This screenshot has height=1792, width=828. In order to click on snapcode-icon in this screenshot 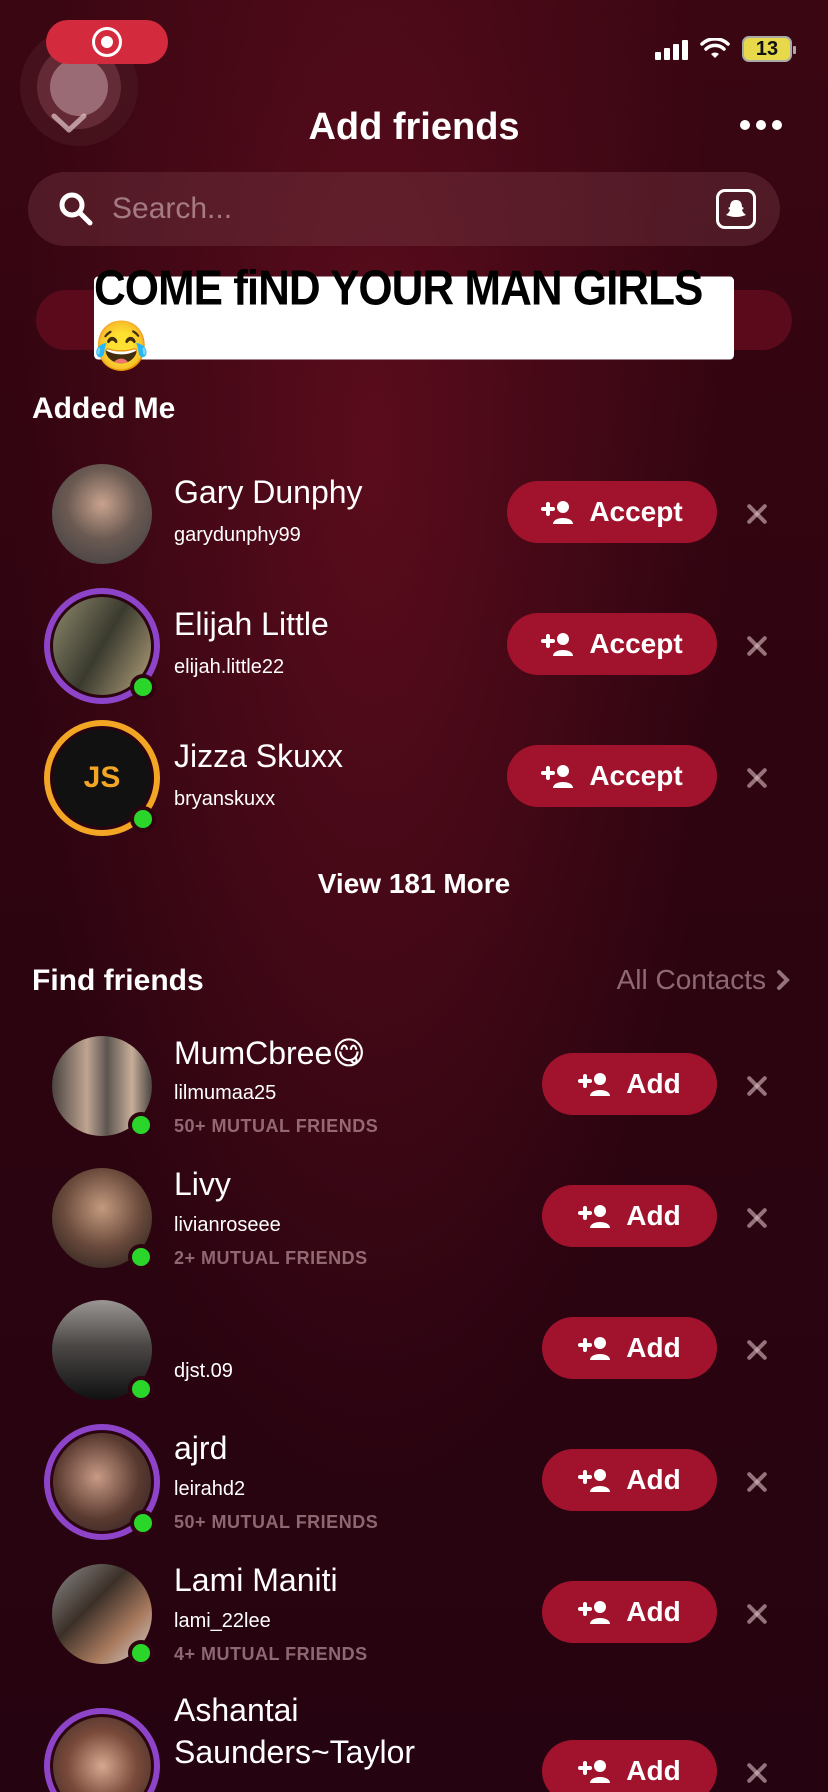, I will do `click(736, 209)`.